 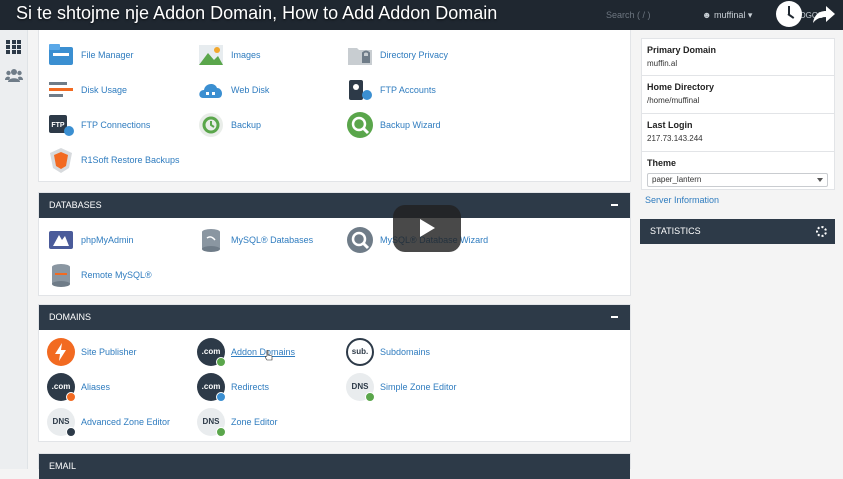 I want to click on domains-heading: DOMAINS, so click(x=70, y=317).